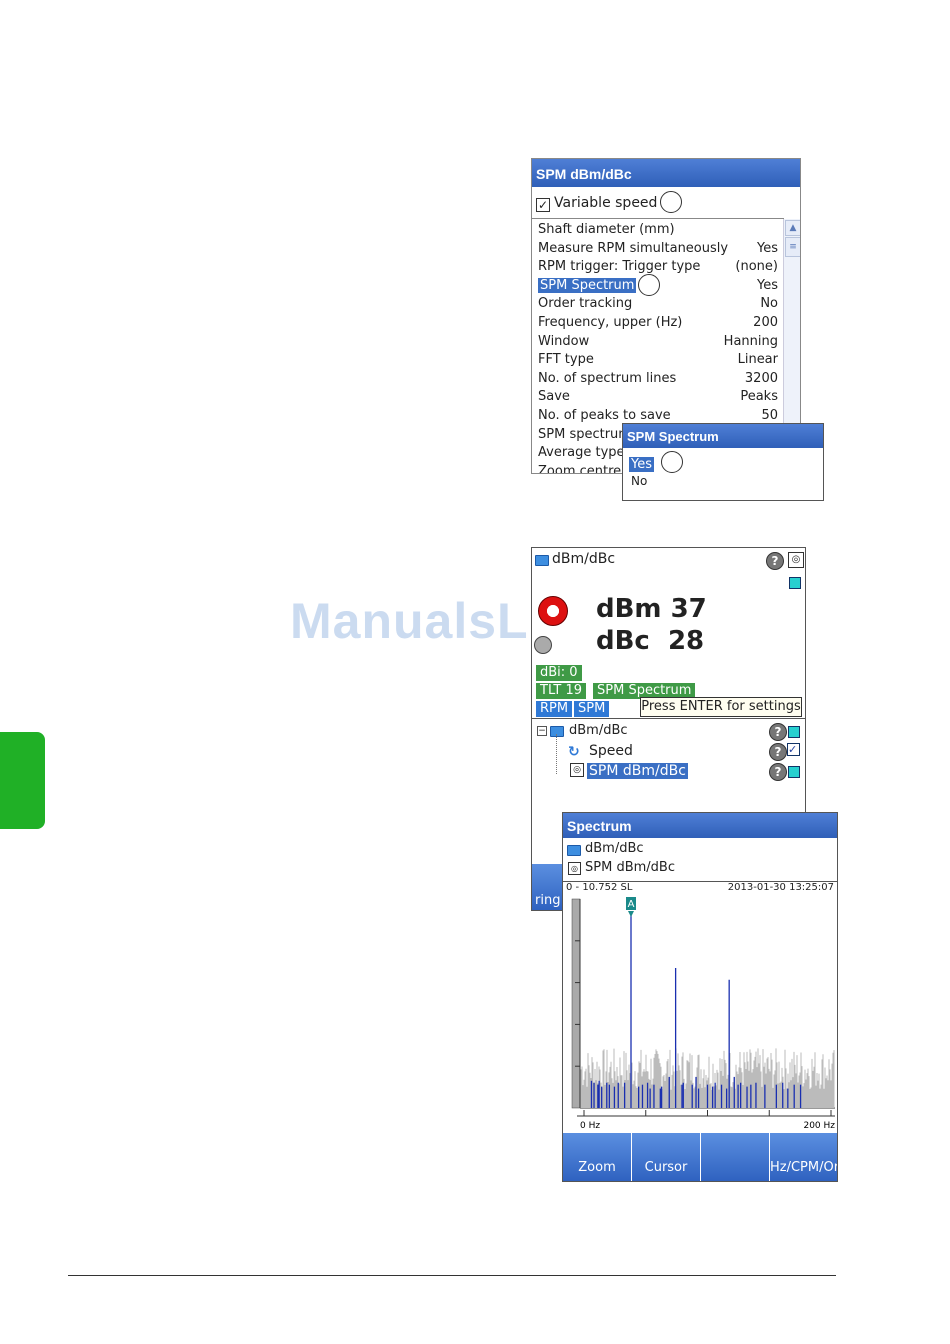  I want to click on dbc-readout: dBc 28, so click(650, 641).